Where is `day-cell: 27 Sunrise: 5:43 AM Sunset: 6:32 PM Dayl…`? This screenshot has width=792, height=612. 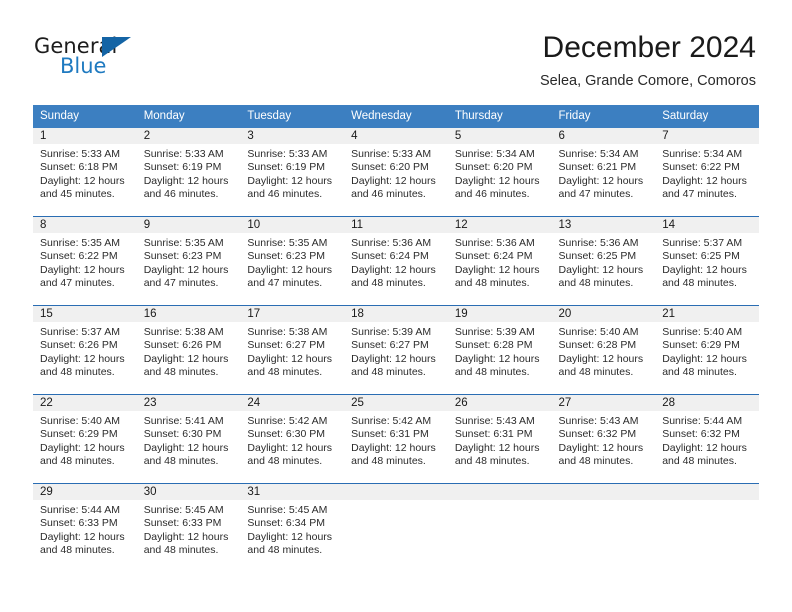 day-cell: 27 Sunrise: 5:43 AM Sunset: 6:32 PM Dayl… is located at coordinates (603, 439).